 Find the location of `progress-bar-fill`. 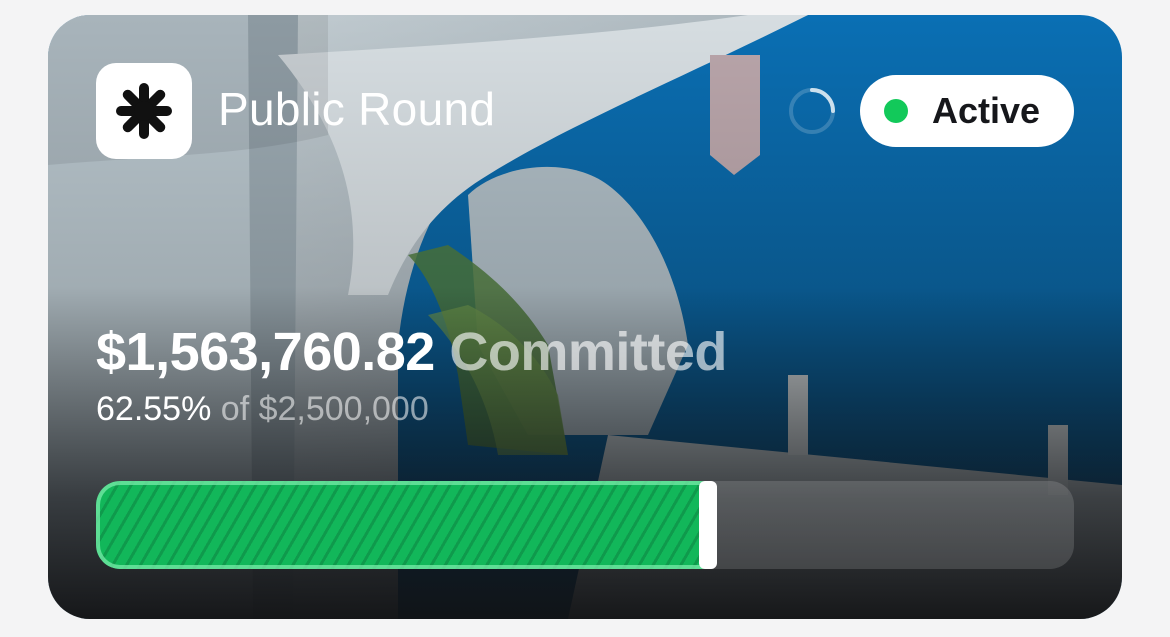

progress-bar-fill is located at coordinates (402, 525).